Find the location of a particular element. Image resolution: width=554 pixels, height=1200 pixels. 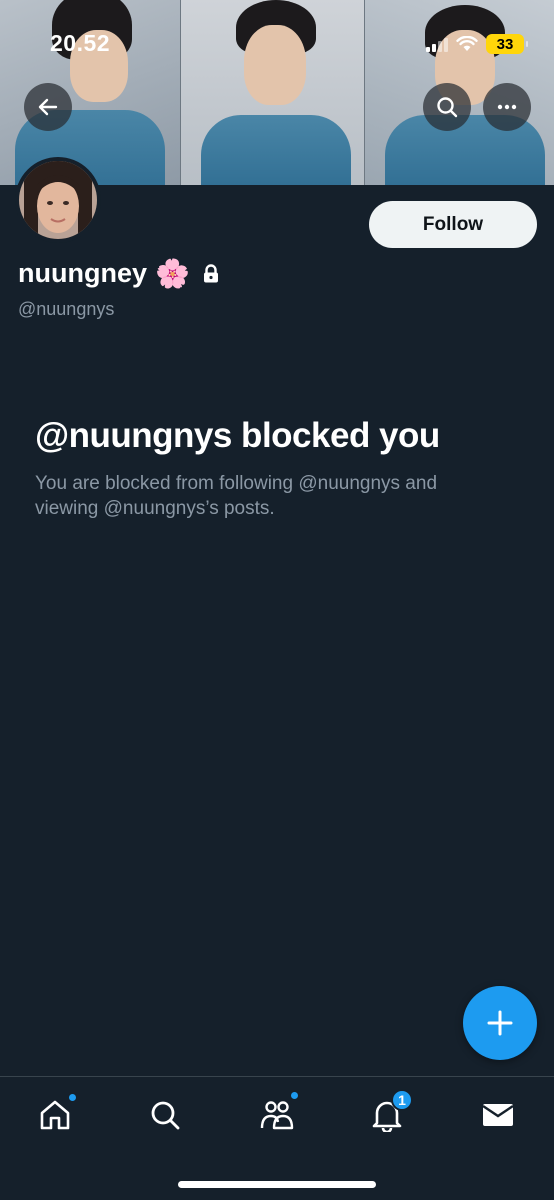

plus-icon is located at coordinates (500, 1023).